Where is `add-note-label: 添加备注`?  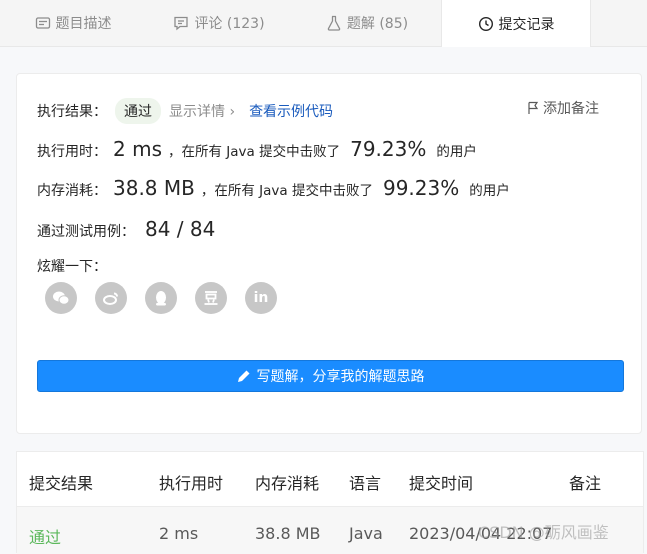
add-note-label: 添加备注 is located at coordinates (571, 109).